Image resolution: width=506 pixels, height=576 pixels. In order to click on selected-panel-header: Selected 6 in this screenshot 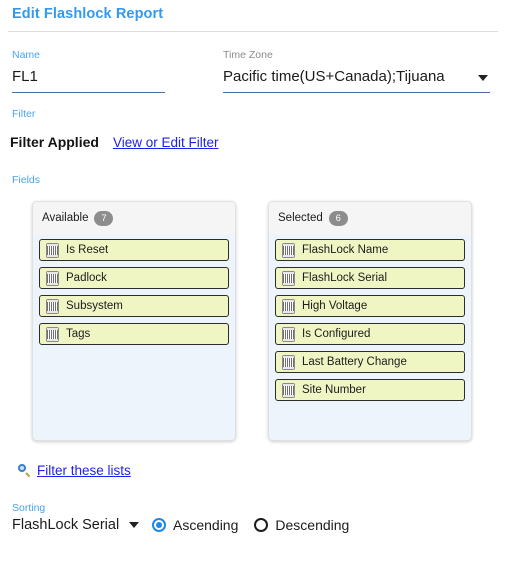, I will do `click(370, 218)`.